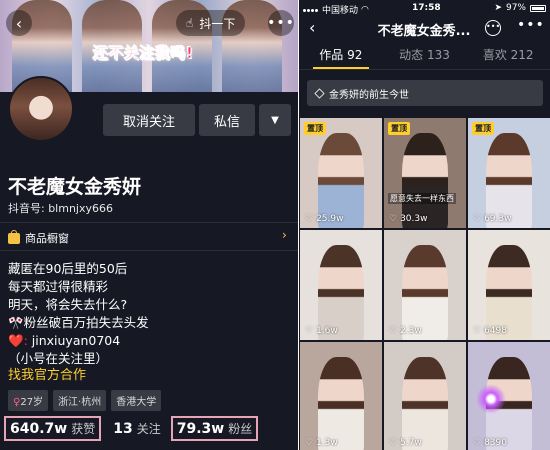  I want to click on bio-line: 每天都过得很精彩, so click(58, 286).